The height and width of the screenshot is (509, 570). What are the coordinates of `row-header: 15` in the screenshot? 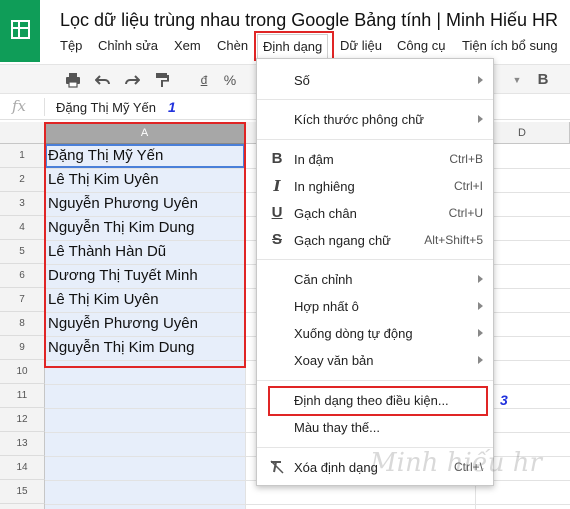 It's located at (22, 492).